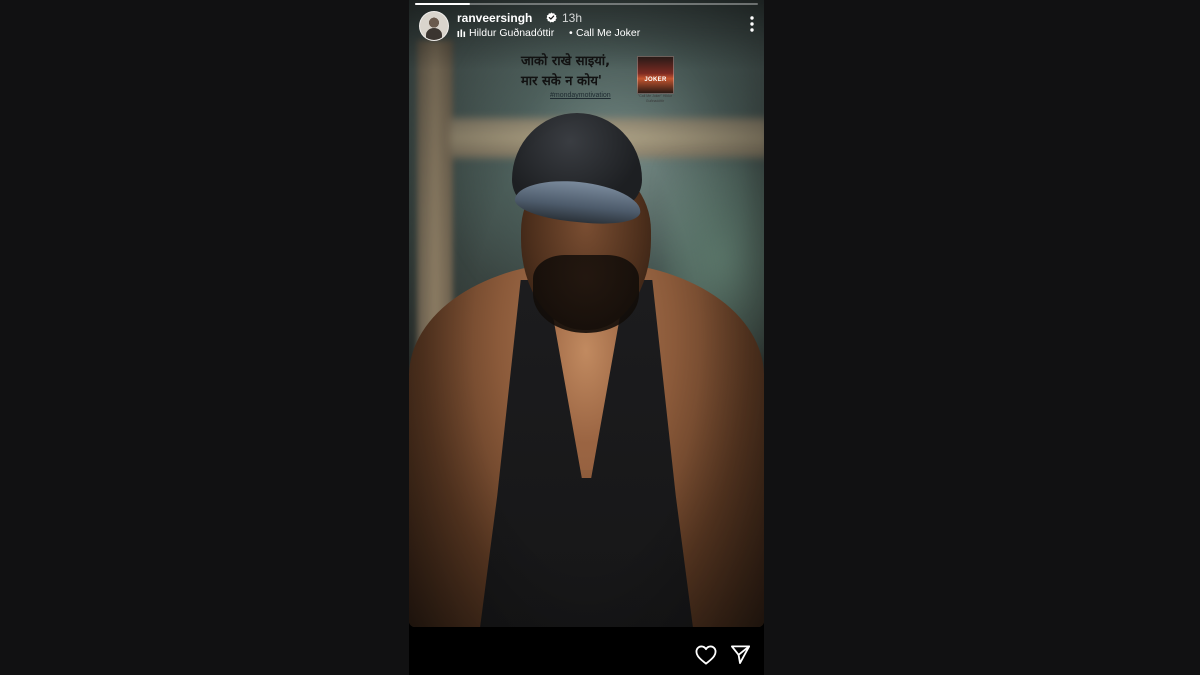 The image size is (1200, 675). What do you see at coordinates (608, 33) in the screenshot?
I see `music-song-link: Call Me Joker` at bounding box center [608, 33].